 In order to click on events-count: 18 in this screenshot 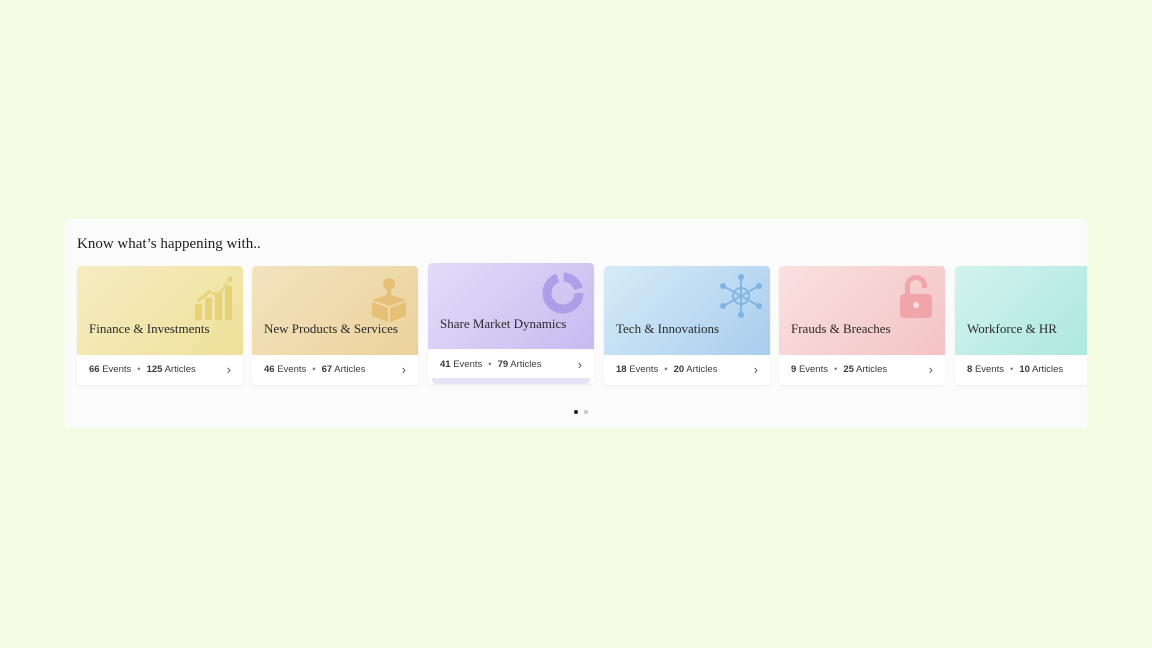, I will do `click(621, 369)`.